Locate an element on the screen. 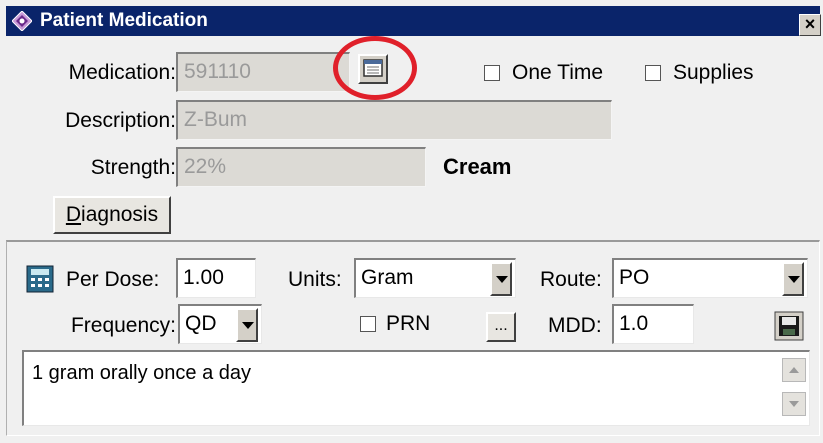 The image size is (823, 443). route-select: PO is located at coordinates (710, 278).